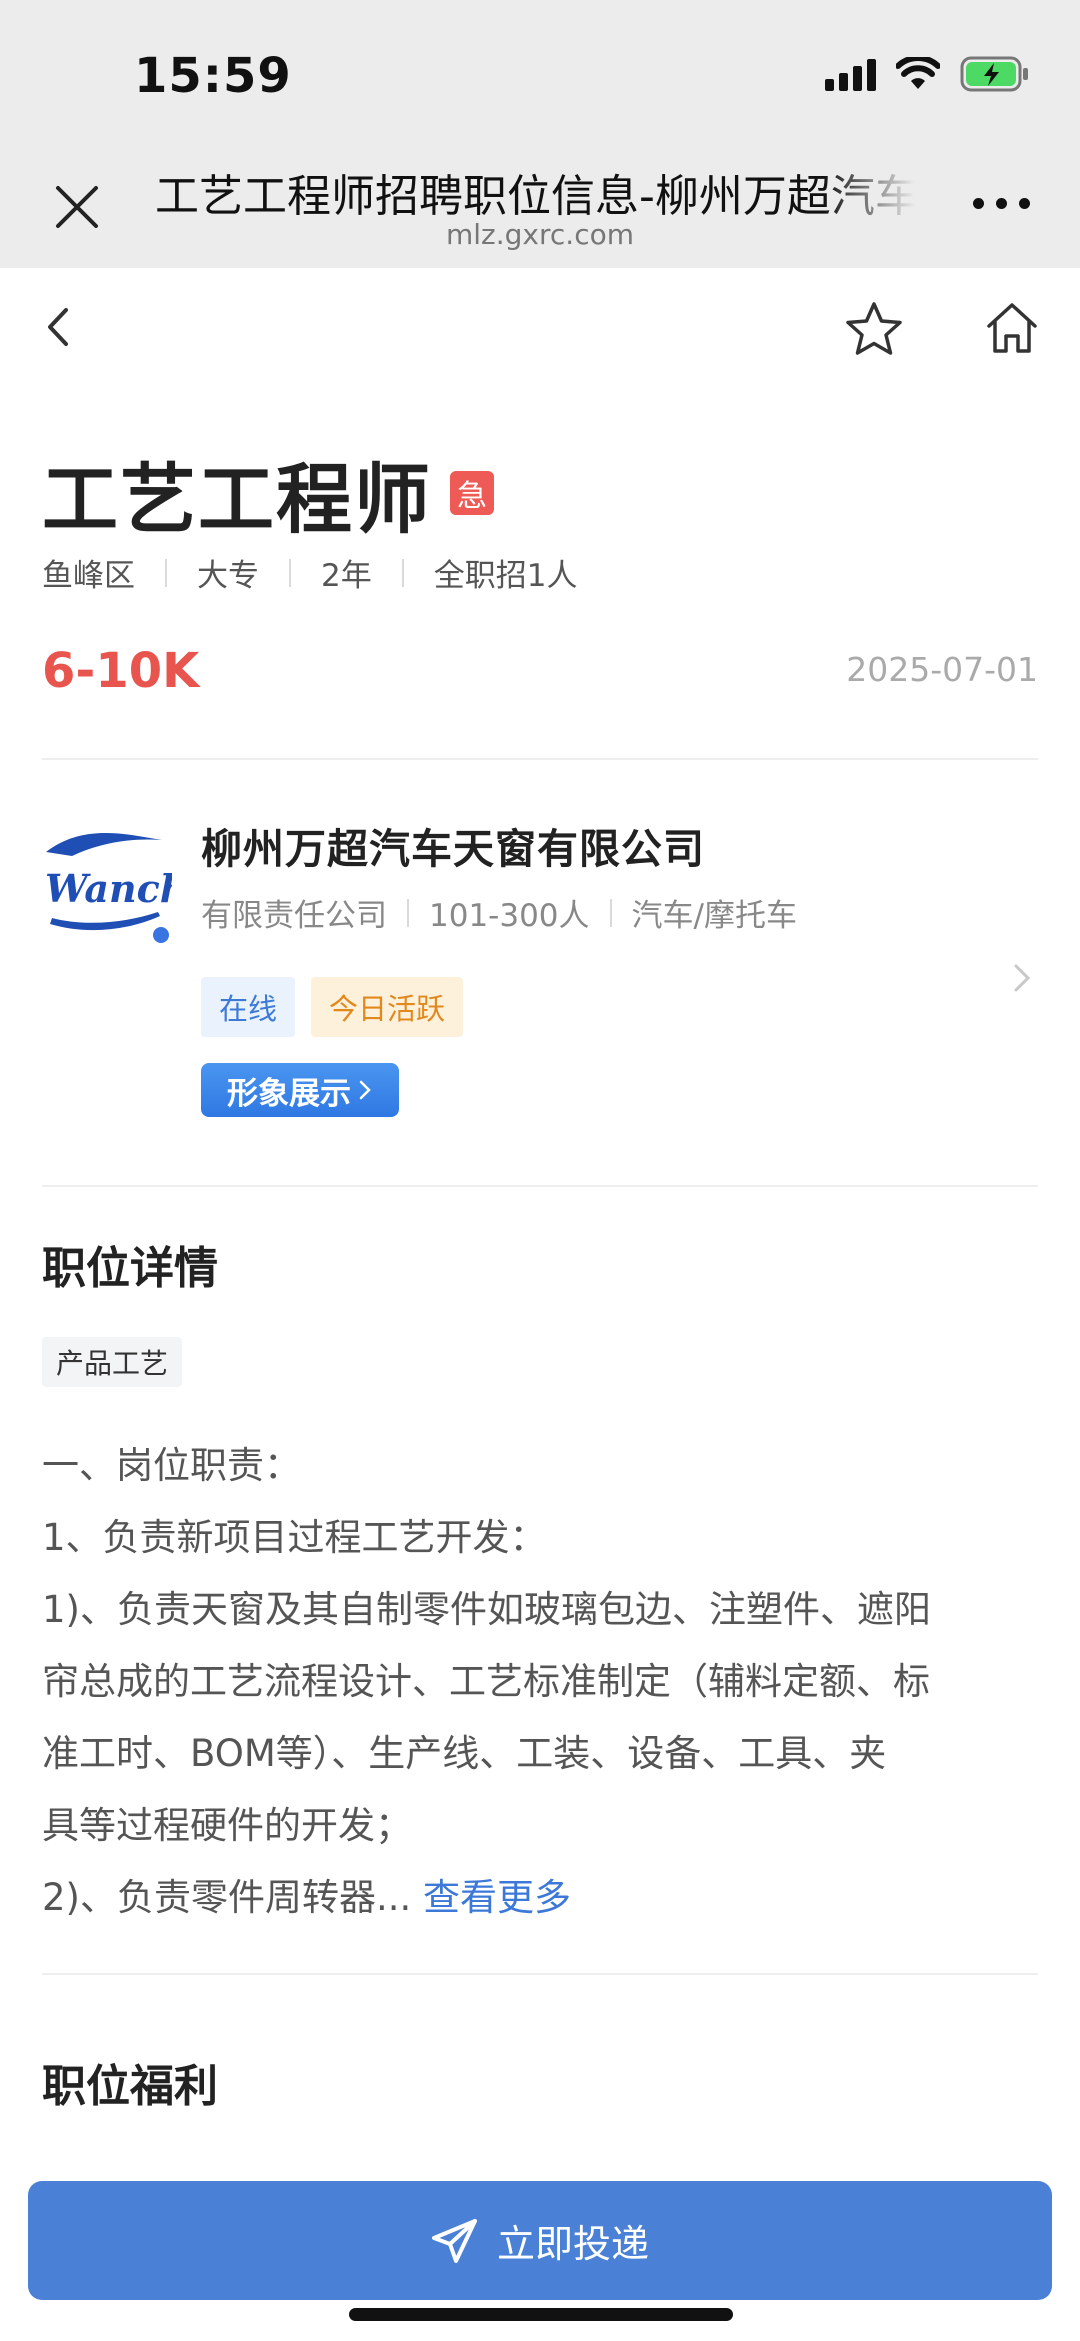 This screenshot has height=2341, width=1080. What do you see at coordinates (572, 2244) in the screenshot?
I see `apply-label: 立即投递` at bounding box center [572, 2244].